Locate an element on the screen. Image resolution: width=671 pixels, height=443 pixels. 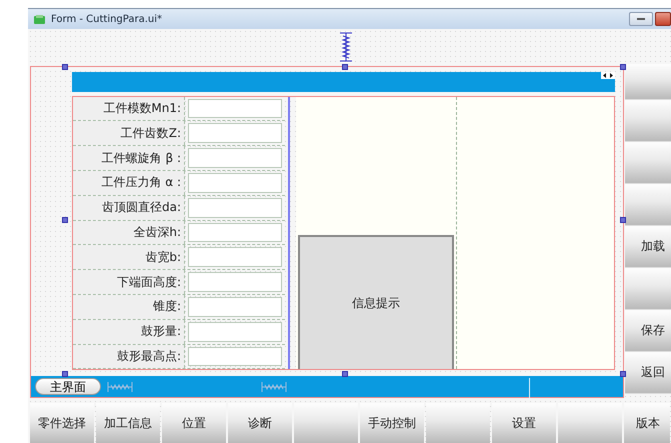
field-label: 工件齿数Z: is located at coordinates (129, 133).